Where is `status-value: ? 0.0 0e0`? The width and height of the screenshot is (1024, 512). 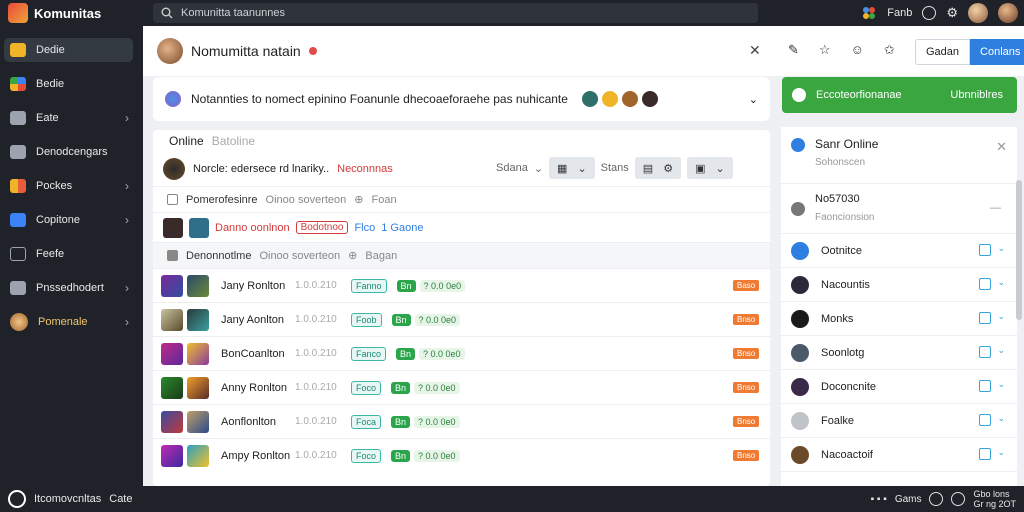
status-value: ? 0.0 0e0 is located at coordinates (442, 285).